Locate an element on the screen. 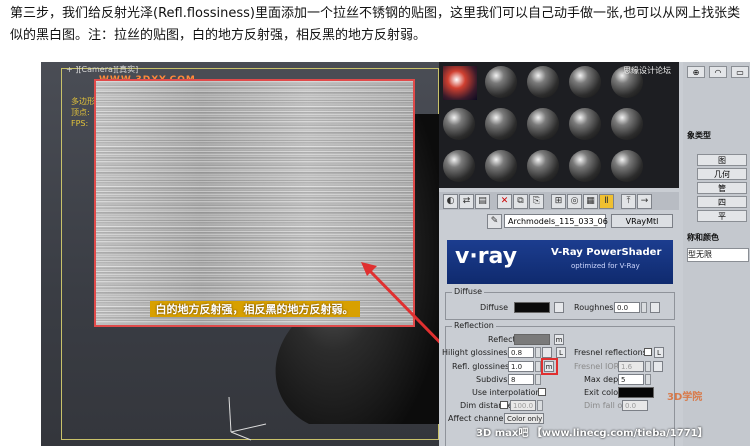  affect-channels-dropdown: Color only is located at coordinates (524, 418).